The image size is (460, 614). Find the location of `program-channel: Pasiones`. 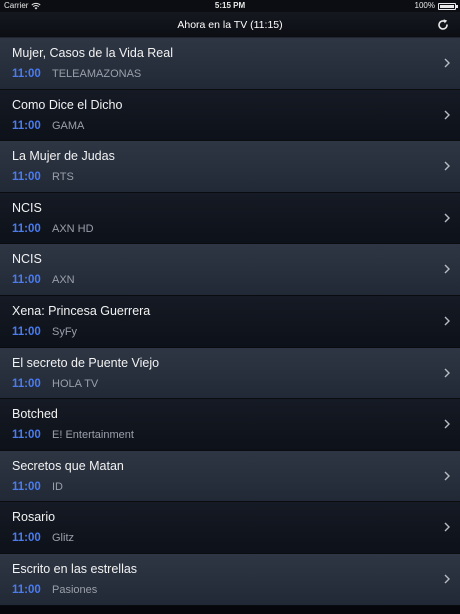

program-channel: Pasiones is located at coordinates (75, 589).